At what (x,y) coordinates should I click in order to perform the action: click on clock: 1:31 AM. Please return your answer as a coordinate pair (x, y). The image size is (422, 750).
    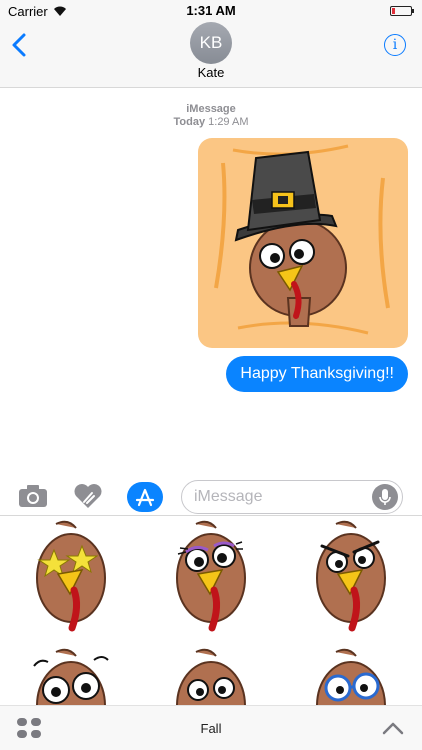
    Looking at the image, I should click on (211, 10).